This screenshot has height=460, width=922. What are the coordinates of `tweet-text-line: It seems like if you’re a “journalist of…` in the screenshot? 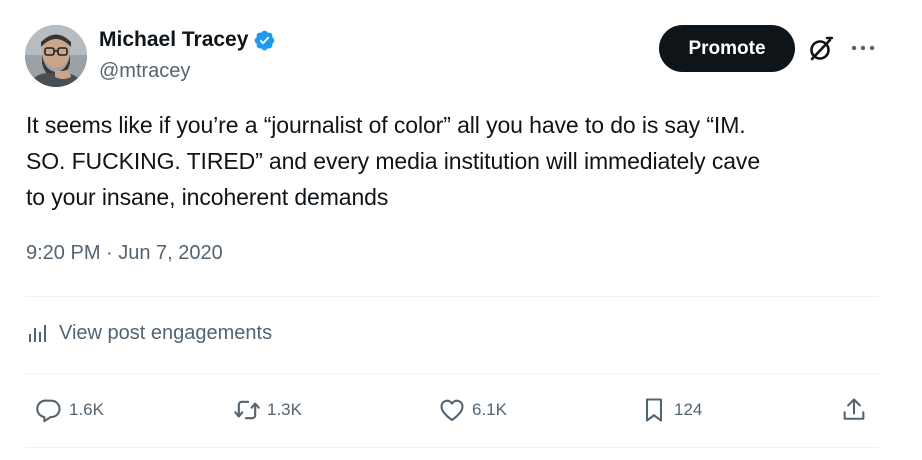 It's located at (386, 125).